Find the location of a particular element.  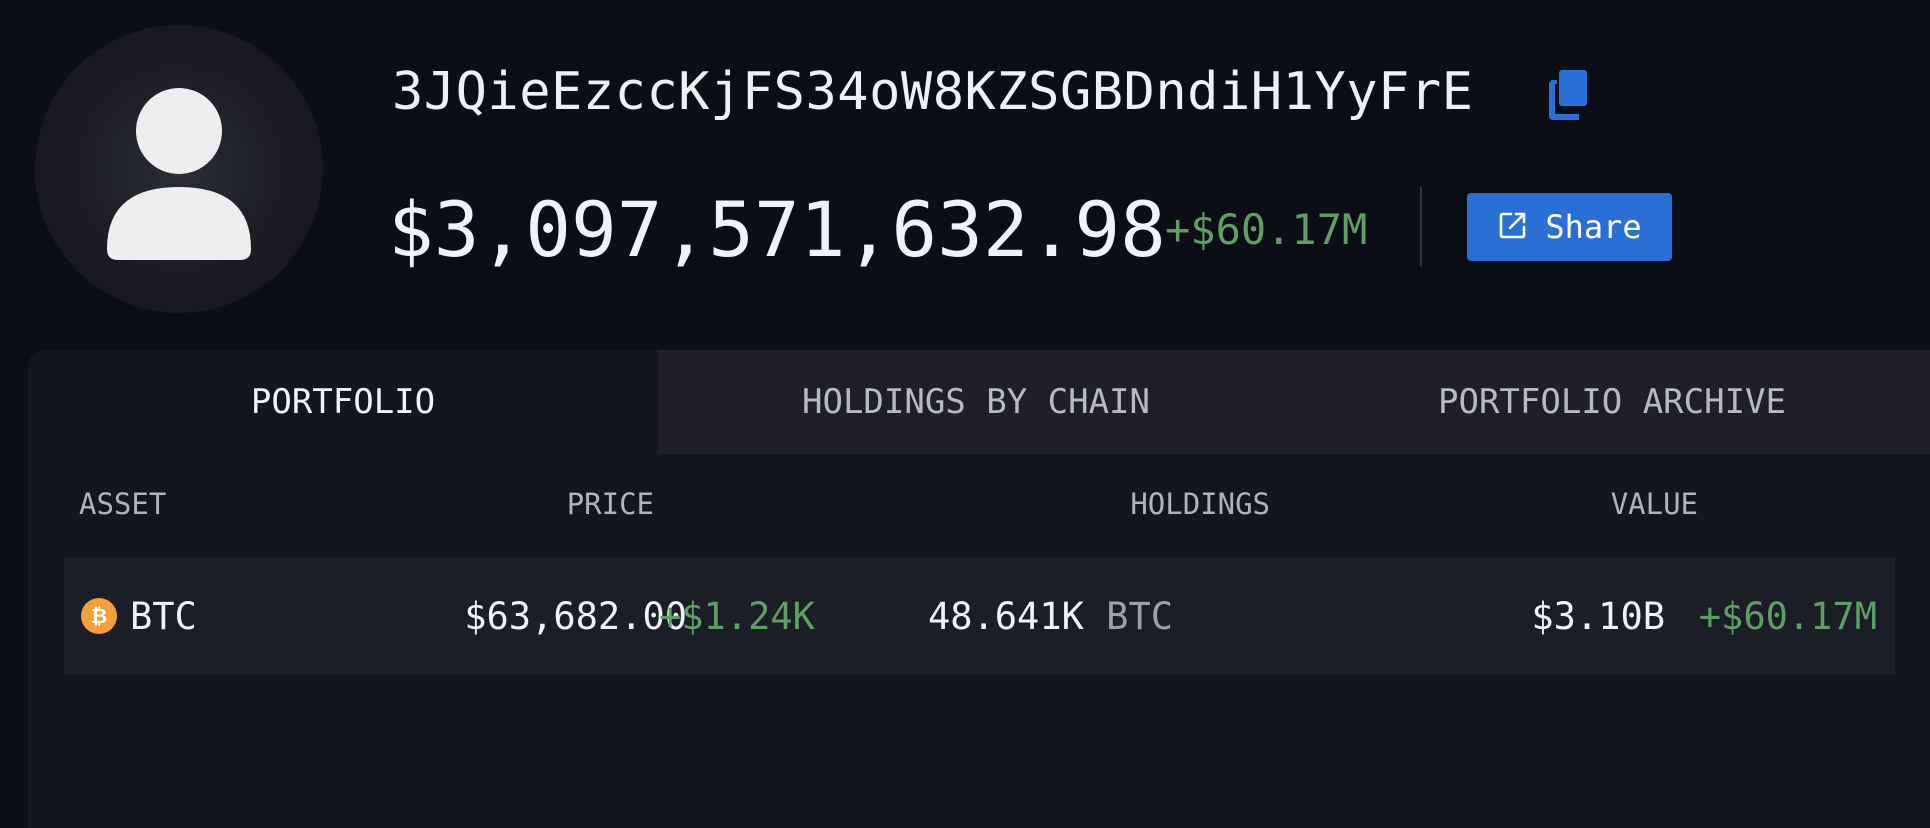

tab-portfolio: PORTFOLIO is located at coordinates (343, 402).